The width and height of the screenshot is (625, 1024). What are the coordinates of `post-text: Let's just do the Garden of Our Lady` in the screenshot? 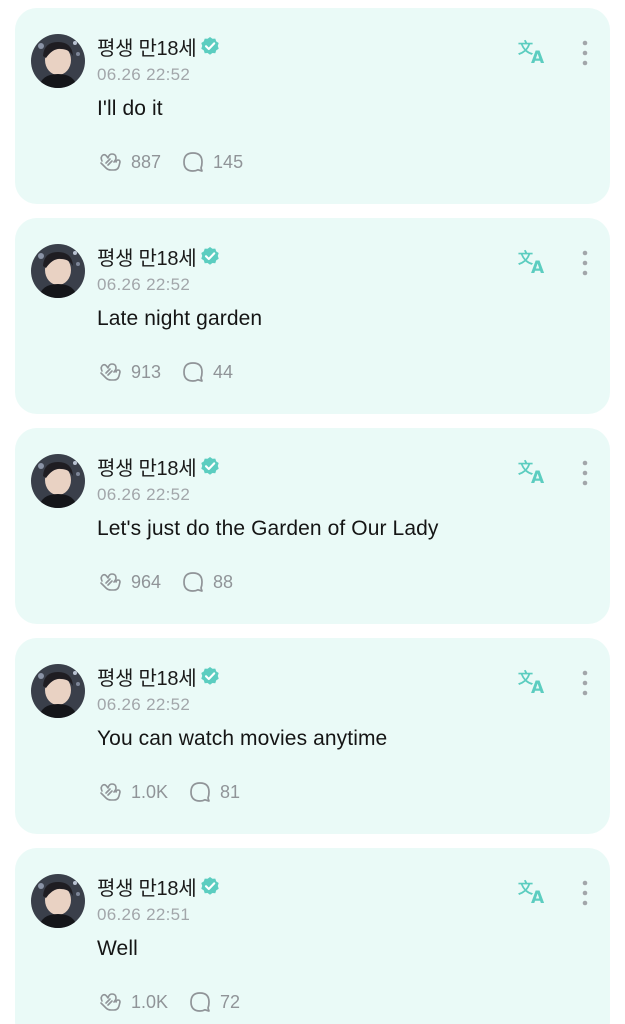 It's located at (268, 528).